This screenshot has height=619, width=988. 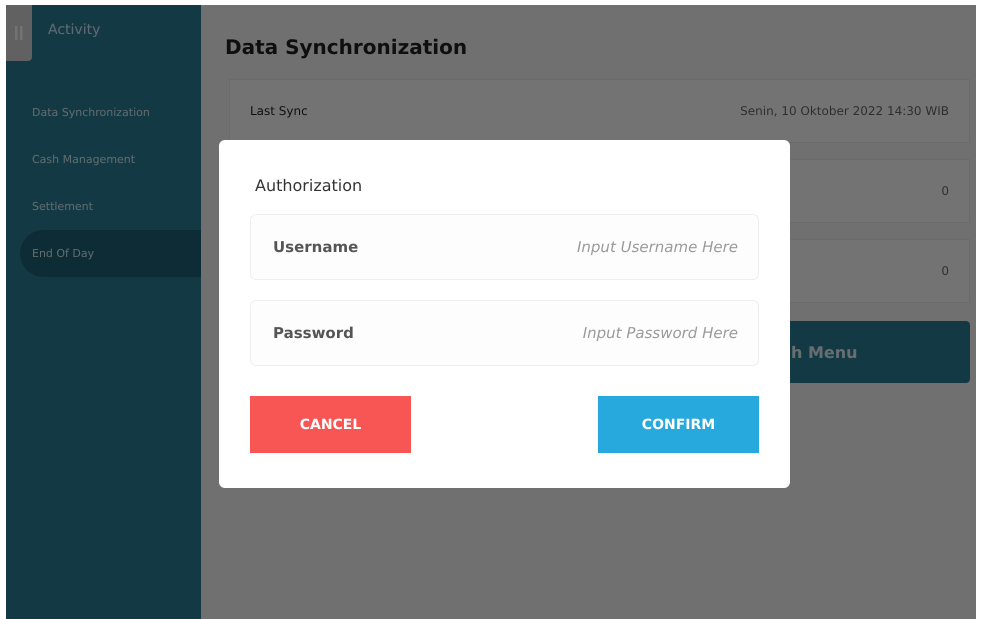 I want to click on page-title: Data Synchronization, so click(x=346, y=47).